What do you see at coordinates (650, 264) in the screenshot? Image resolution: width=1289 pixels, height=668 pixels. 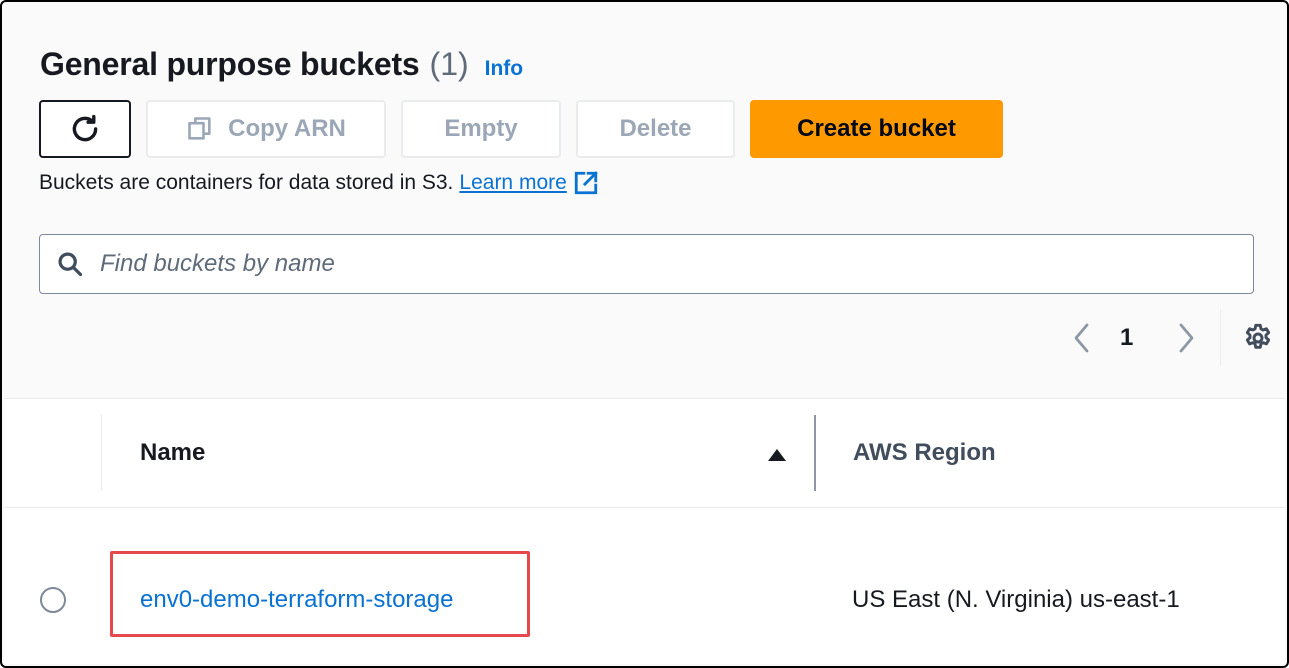 I see `search-input` at bounding box center [650, 264].